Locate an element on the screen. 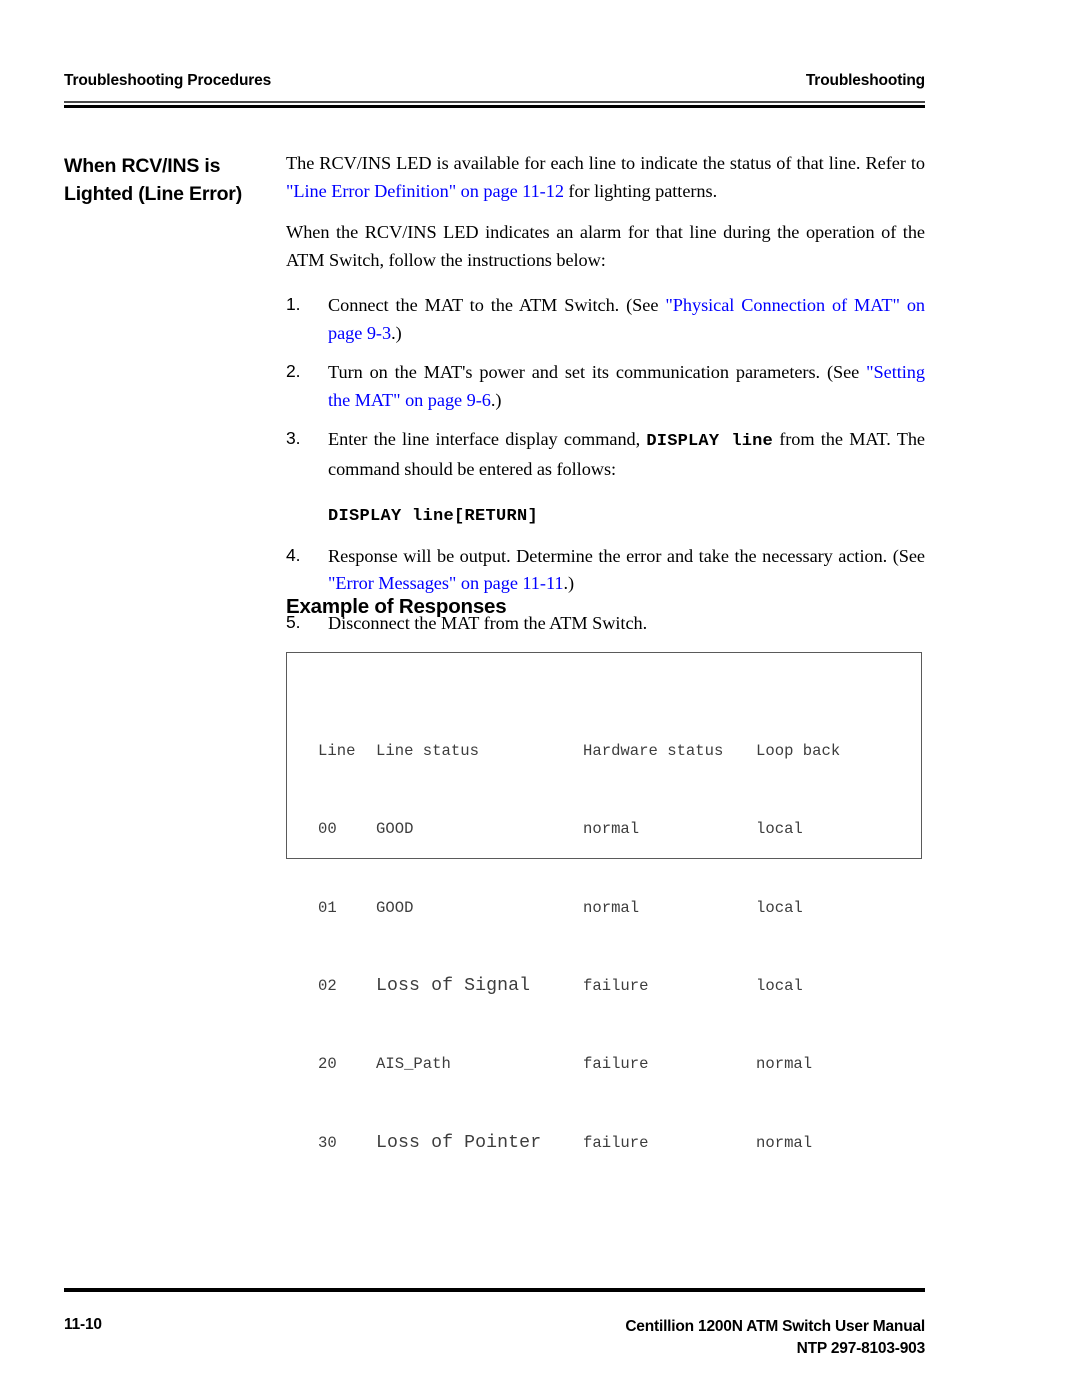 Image resolution: width=1080 pixels, height=1397 pixels. footer-document-number: NTP 297-8103-903 is located at coordinates (861, 1348).